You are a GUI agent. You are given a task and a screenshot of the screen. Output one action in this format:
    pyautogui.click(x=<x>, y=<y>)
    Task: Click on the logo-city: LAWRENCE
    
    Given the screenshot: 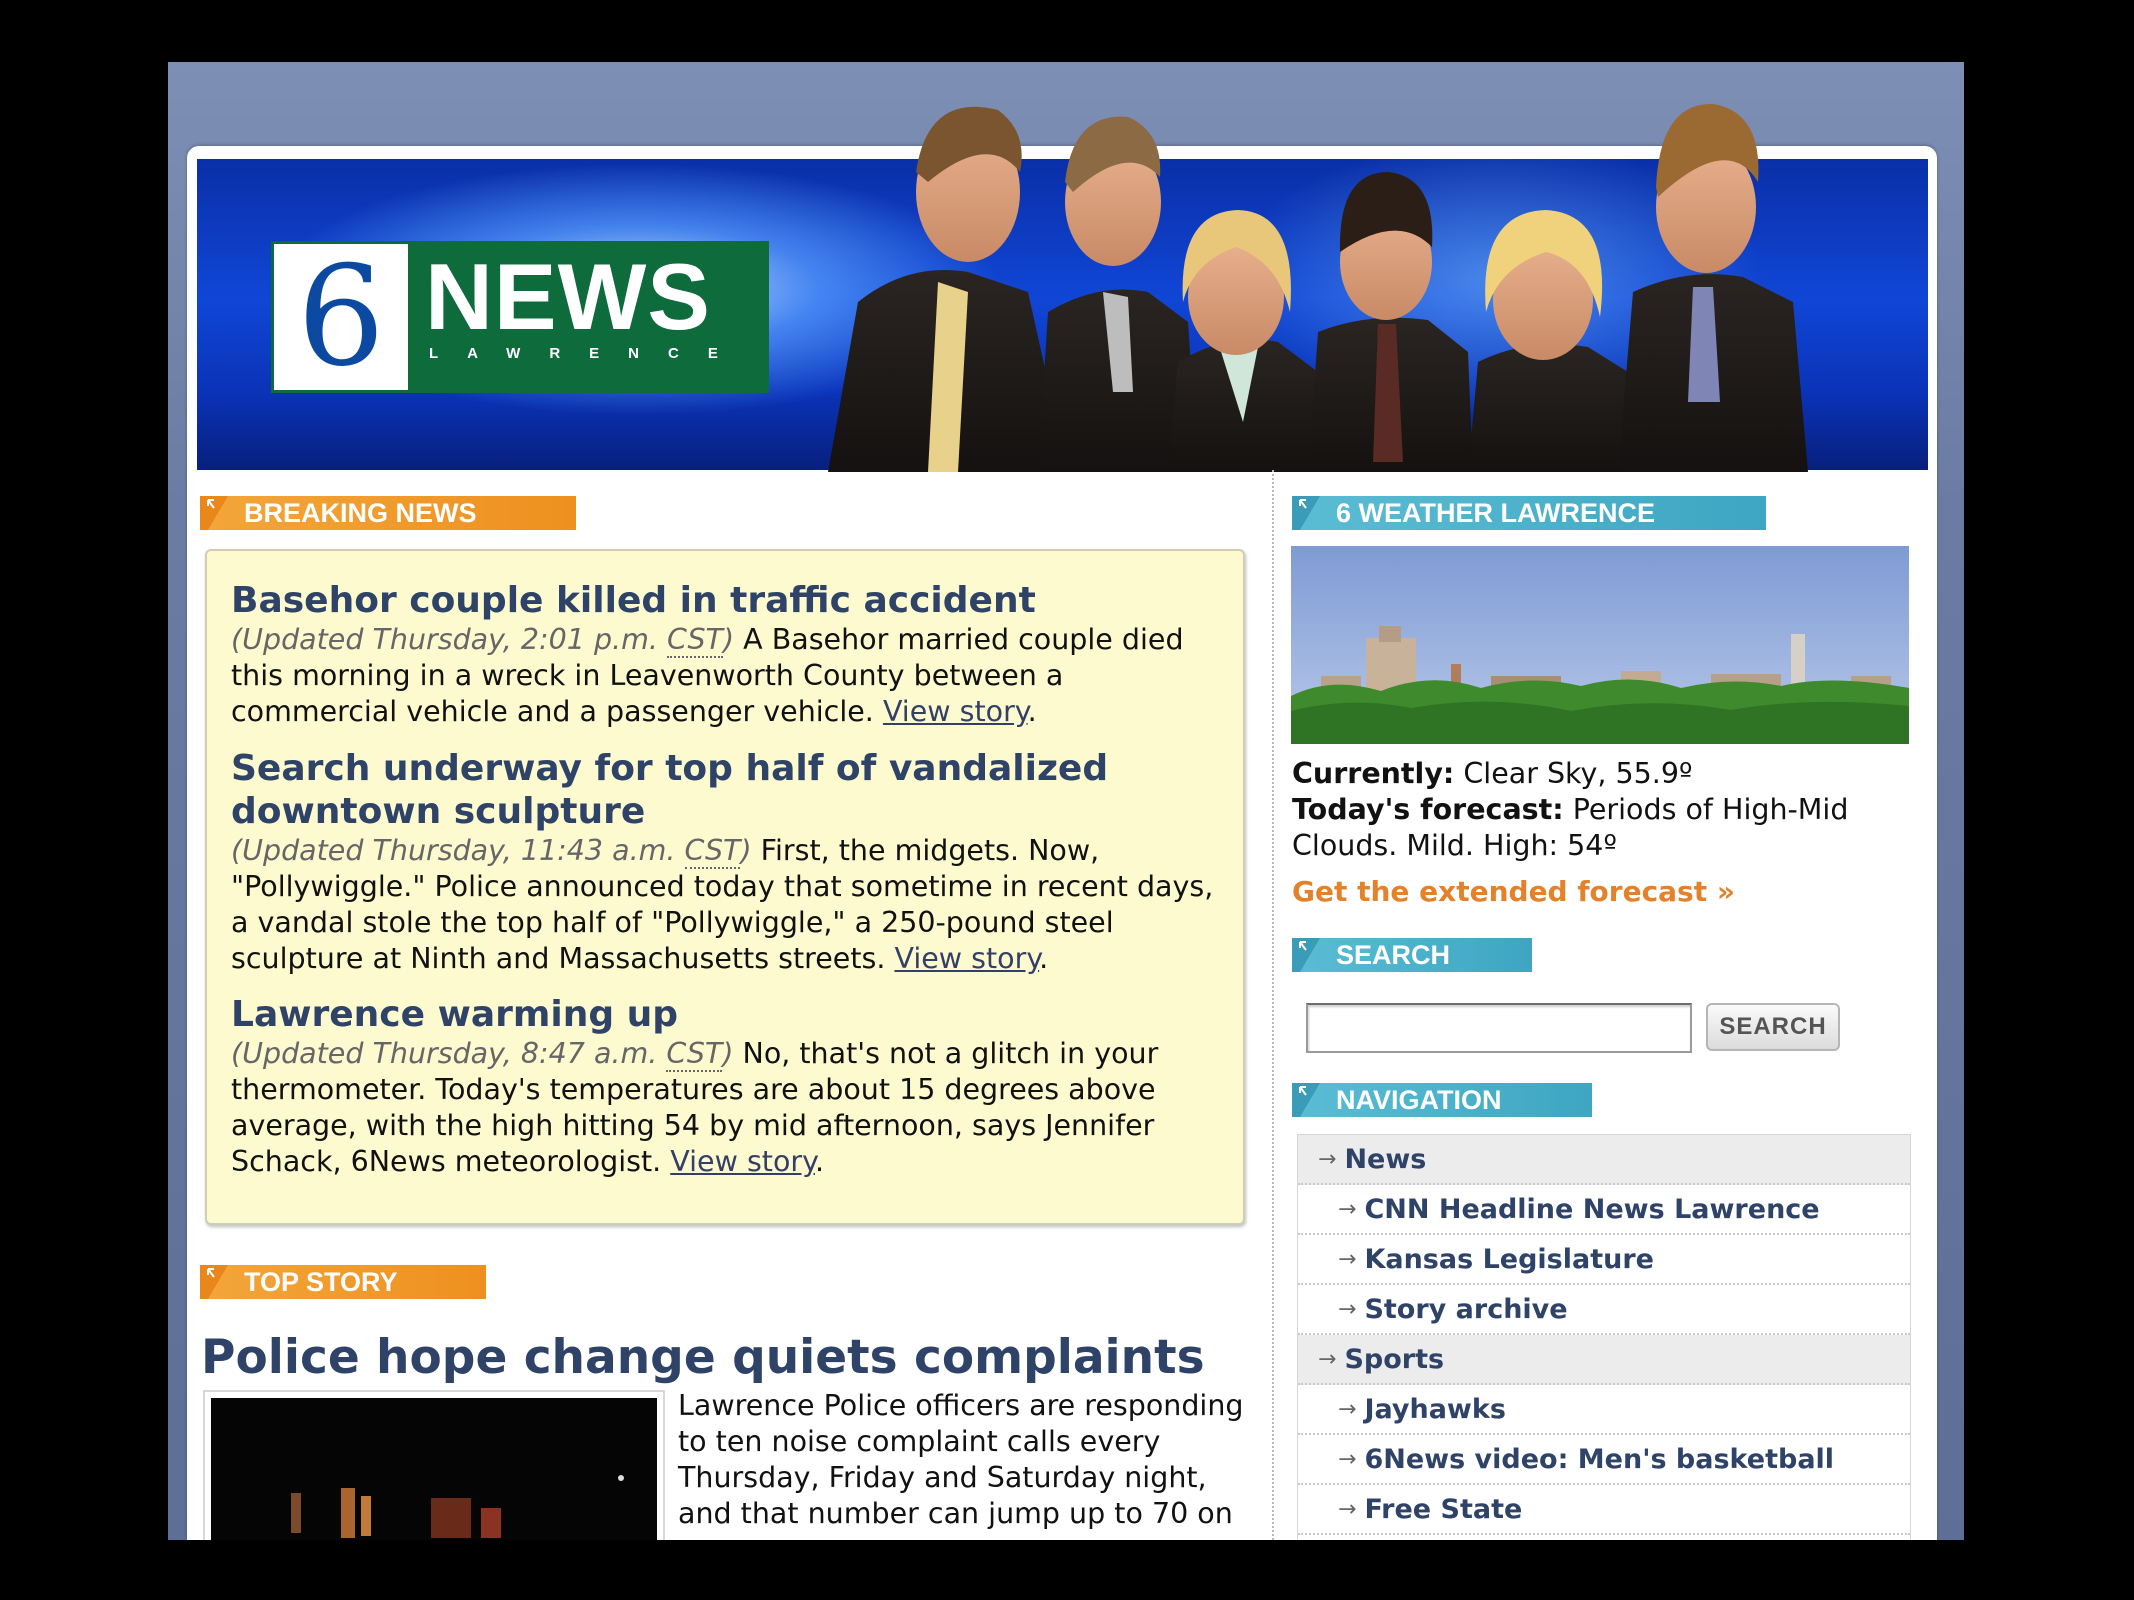 What is the action you would take?
    pyautogui.click(x=588, y=353)
    